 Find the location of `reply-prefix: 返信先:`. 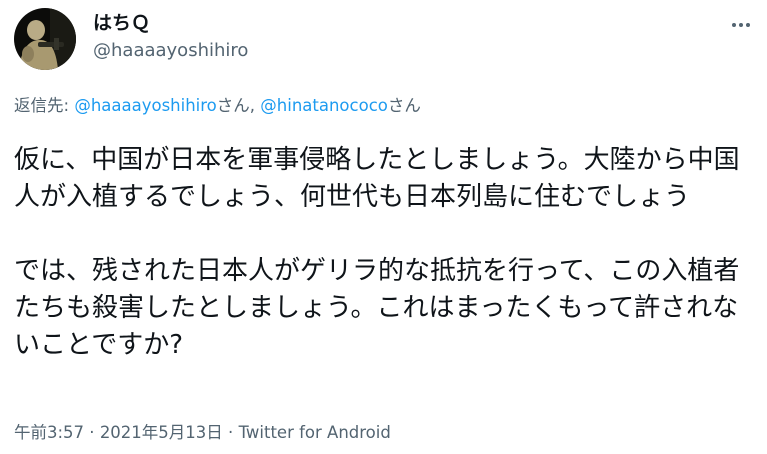

reply-prefix: 返信先: is located at coordinates (44, 105).